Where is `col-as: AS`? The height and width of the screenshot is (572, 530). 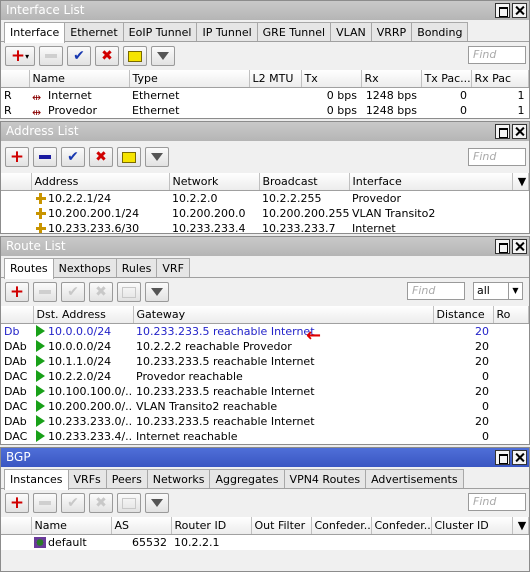 col-as: AS is located at coordinates (141, 526).